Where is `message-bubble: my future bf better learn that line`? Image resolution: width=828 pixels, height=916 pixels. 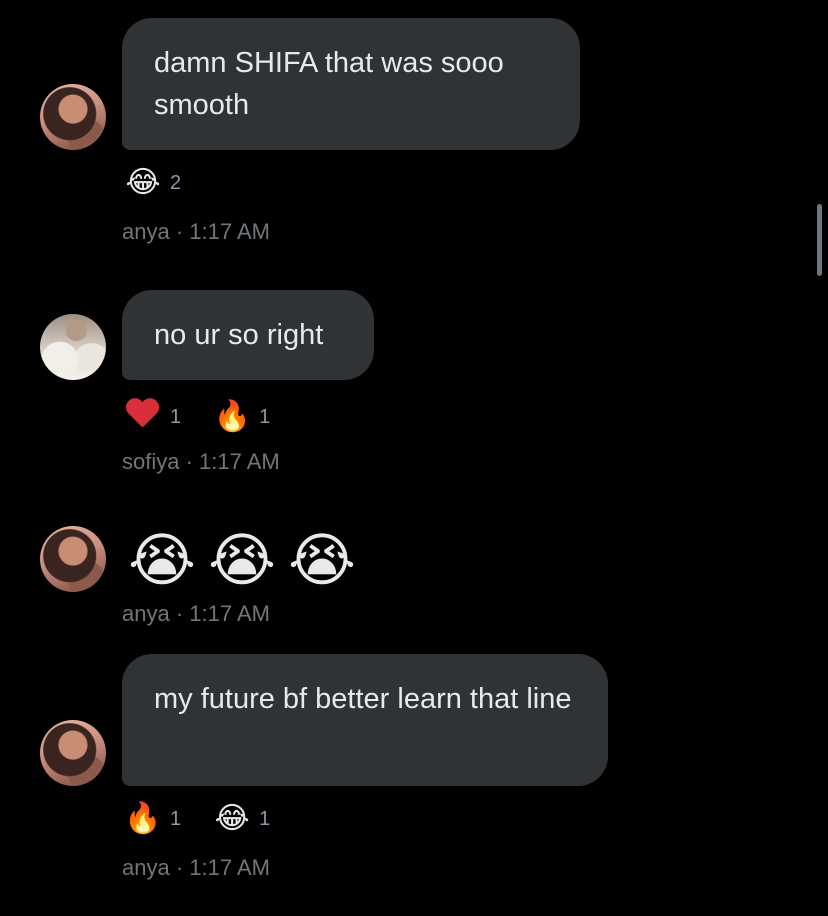 message-bubble: my future bf better learn that line is located at coordinates (365, 720).